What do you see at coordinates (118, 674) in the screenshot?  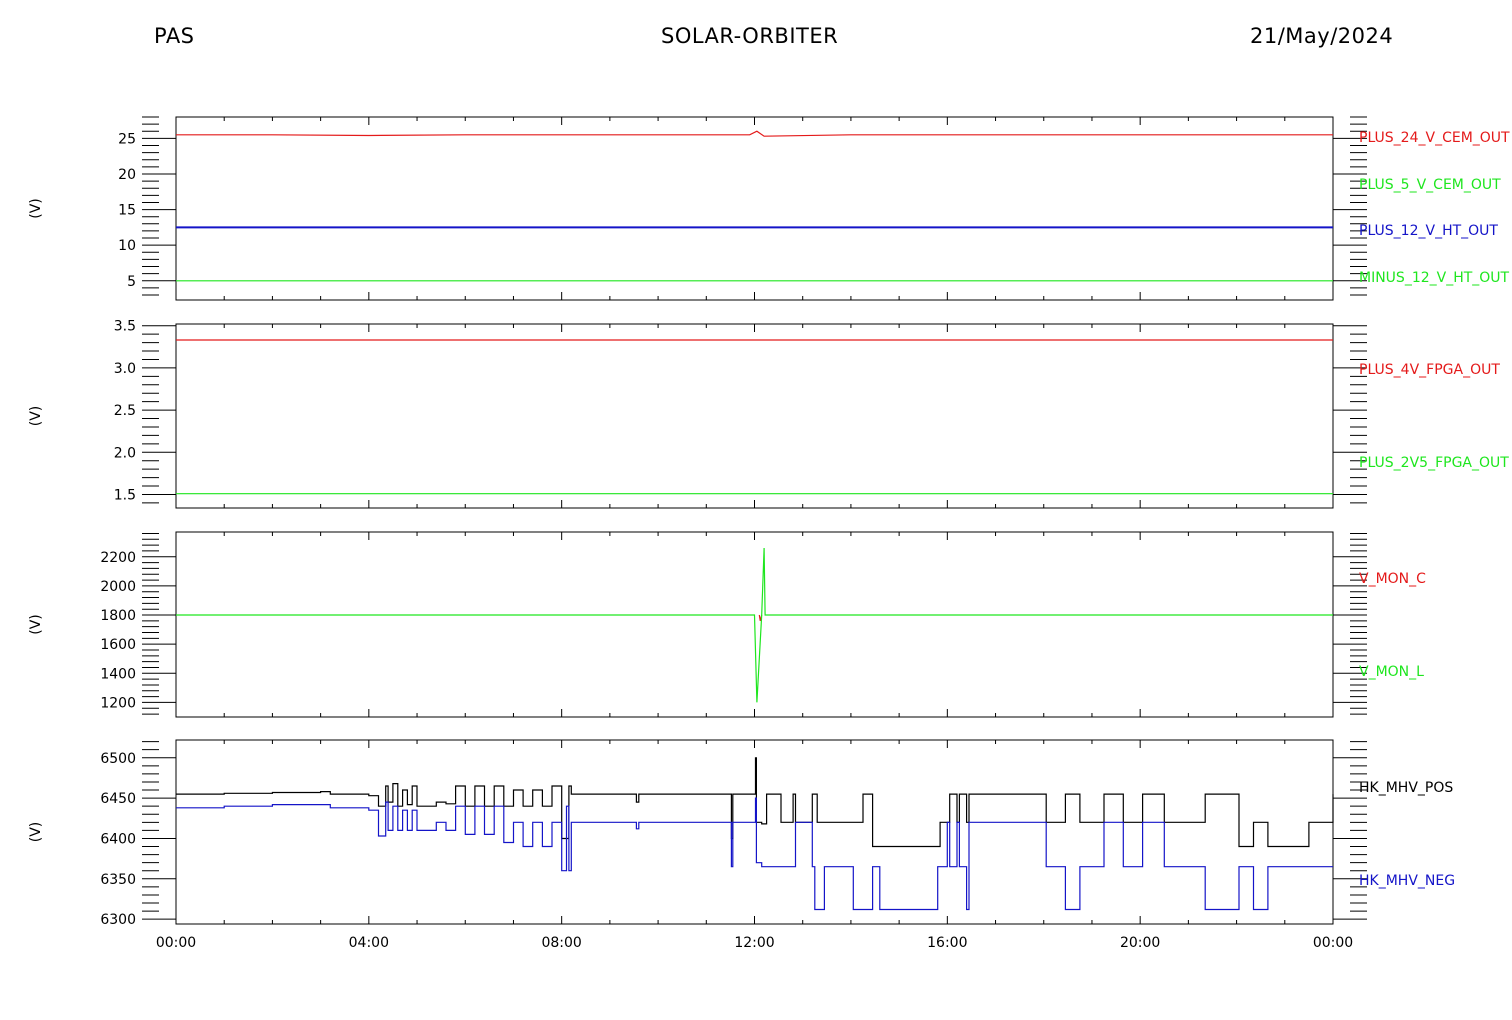 I see `y-tick-label: 1400` at bounding box center [118, 674].